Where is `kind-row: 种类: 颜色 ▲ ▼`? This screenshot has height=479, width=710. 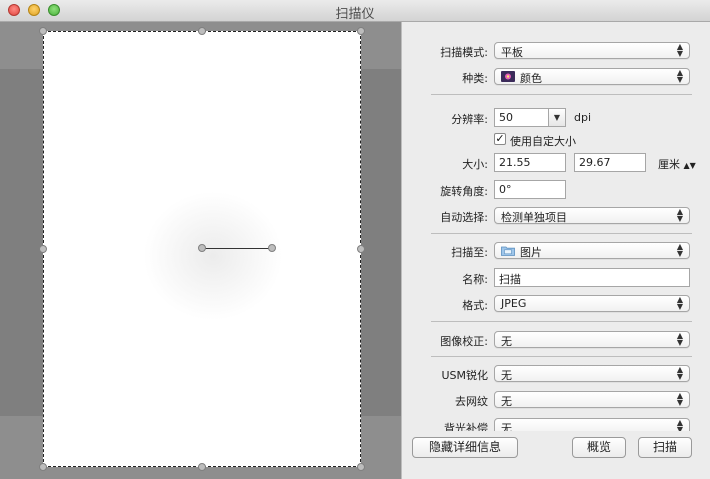 kind-row: 种类: 颜色 ▲ ▼ is located at coordinates (556, 77).